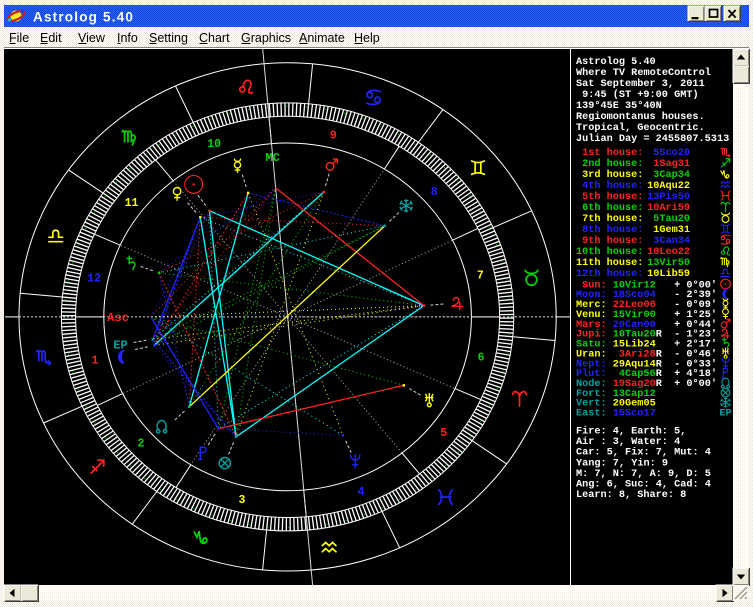 The height and width of the screenshot is (607, 753). What do you see at coordinates (668, 208) in the screenshot?
I see `svg-text: 10Ari59` at bounding box center [668, 208].